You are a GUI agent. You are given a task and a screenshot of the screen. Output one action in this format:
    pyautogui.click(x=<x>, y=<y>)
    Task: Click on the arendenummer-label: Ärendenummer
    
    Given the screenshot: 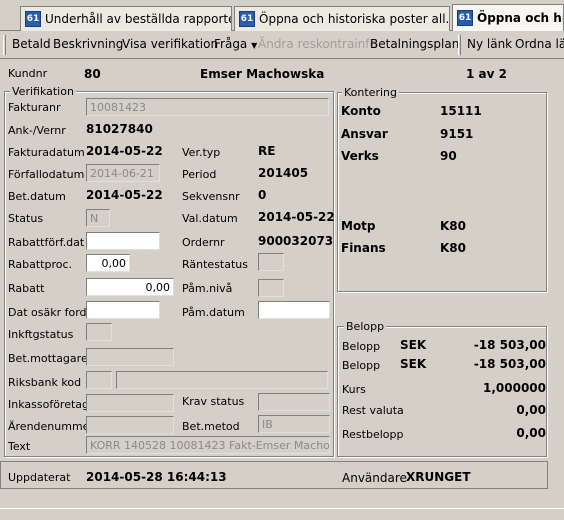 What is the action you would take?
    pyautogui.click(x=51, y=426)
    